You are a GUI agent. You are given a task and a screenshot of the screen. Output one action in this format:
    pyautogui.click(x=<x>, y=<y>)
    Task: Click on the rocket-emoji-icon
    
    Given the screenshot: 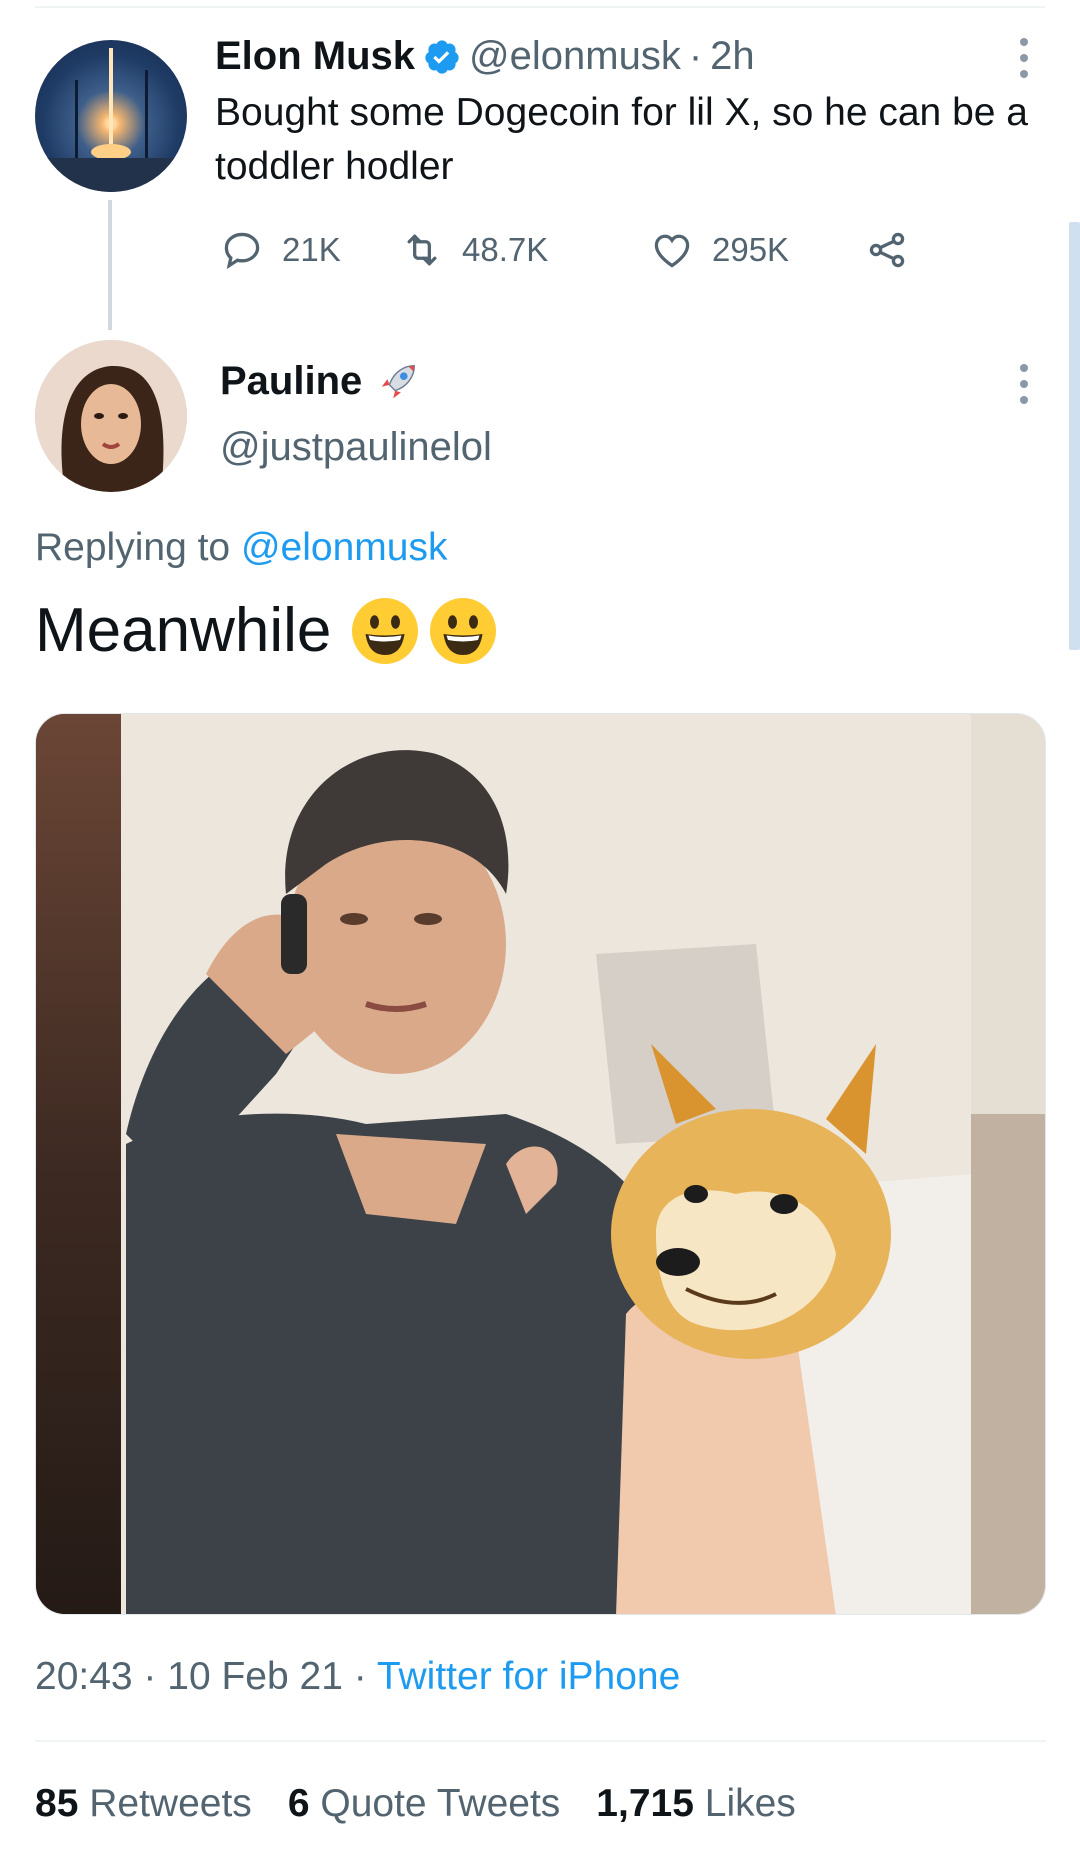 What is the action you would take?
    pyautogui.click(x=399, y=381)
    